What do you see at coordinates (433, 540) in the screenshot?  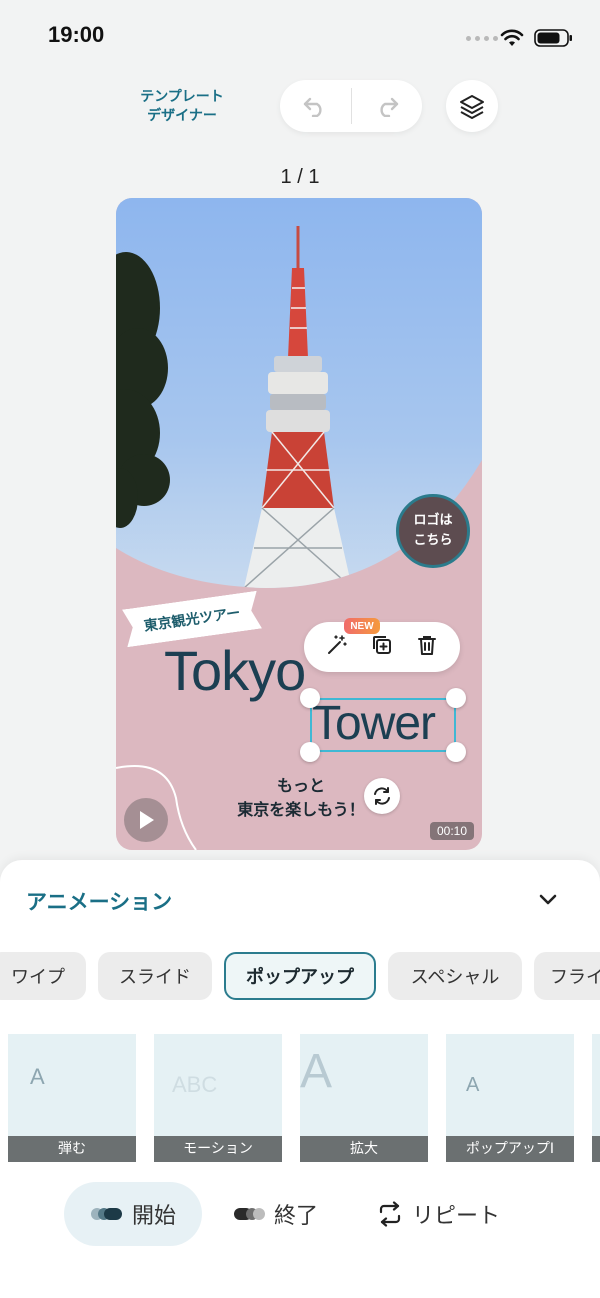 I see `logo-placeholder-line2: こちら` at bounding box center [433, 540].